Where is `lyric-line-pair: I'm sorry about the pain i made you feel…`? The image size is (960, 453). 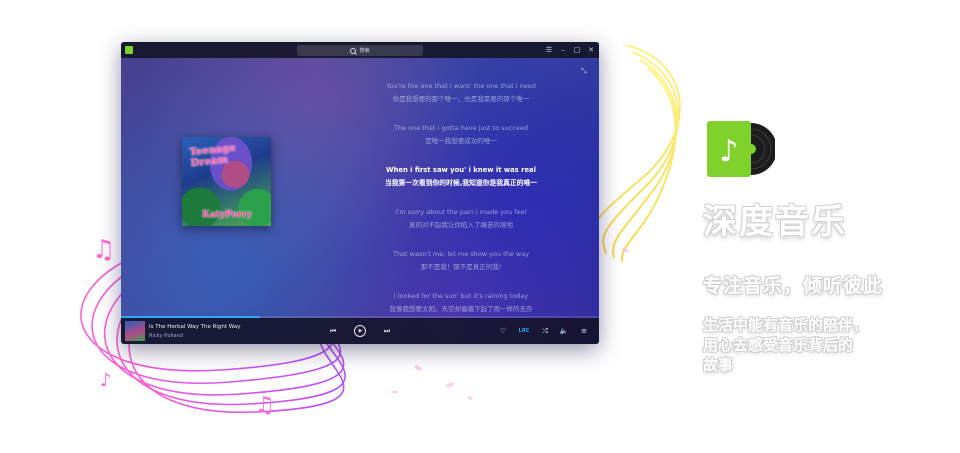
lyric-line-pair: I'm sorry about the pain i made you feel… is located at coordinates (461, 219).